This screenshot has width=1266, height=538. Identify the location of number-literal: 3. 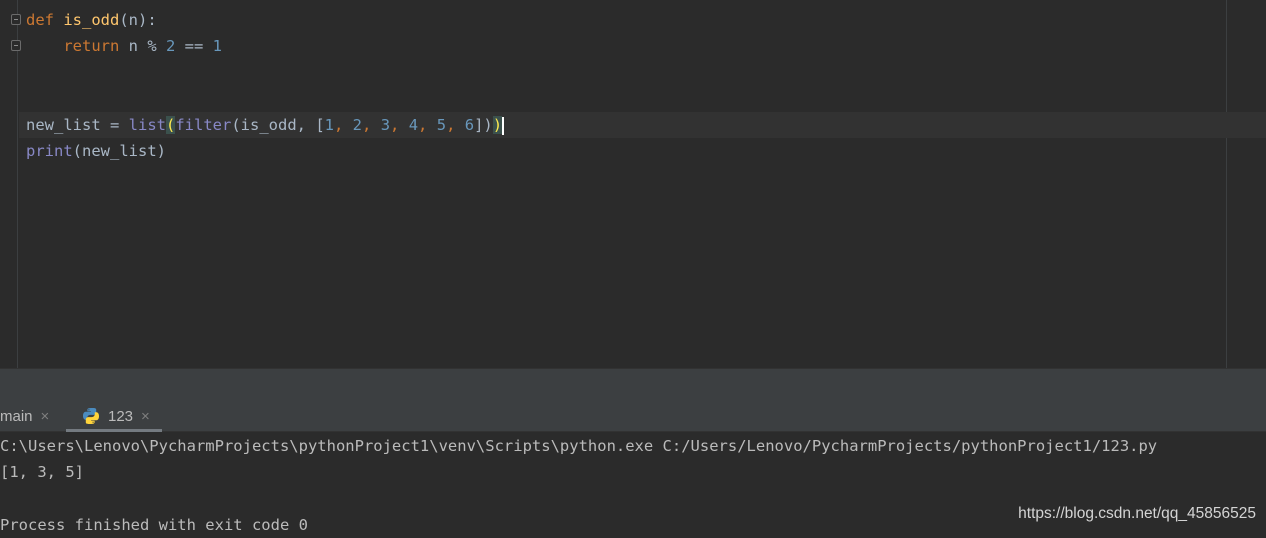
(385, 125).